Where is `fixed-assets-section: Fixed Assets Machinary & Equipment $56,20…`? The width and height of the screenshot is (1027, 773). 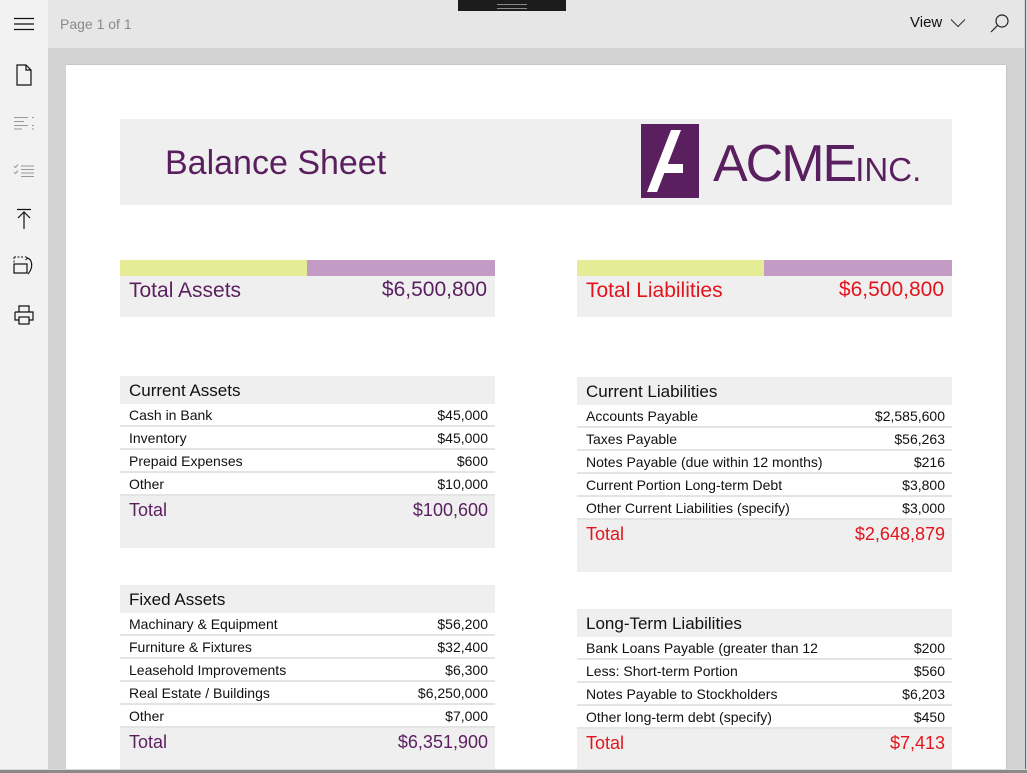 fixed-assets-section: Fixed Assets Machinary & Equipment $56,20… is located at coordinates (307, 679).